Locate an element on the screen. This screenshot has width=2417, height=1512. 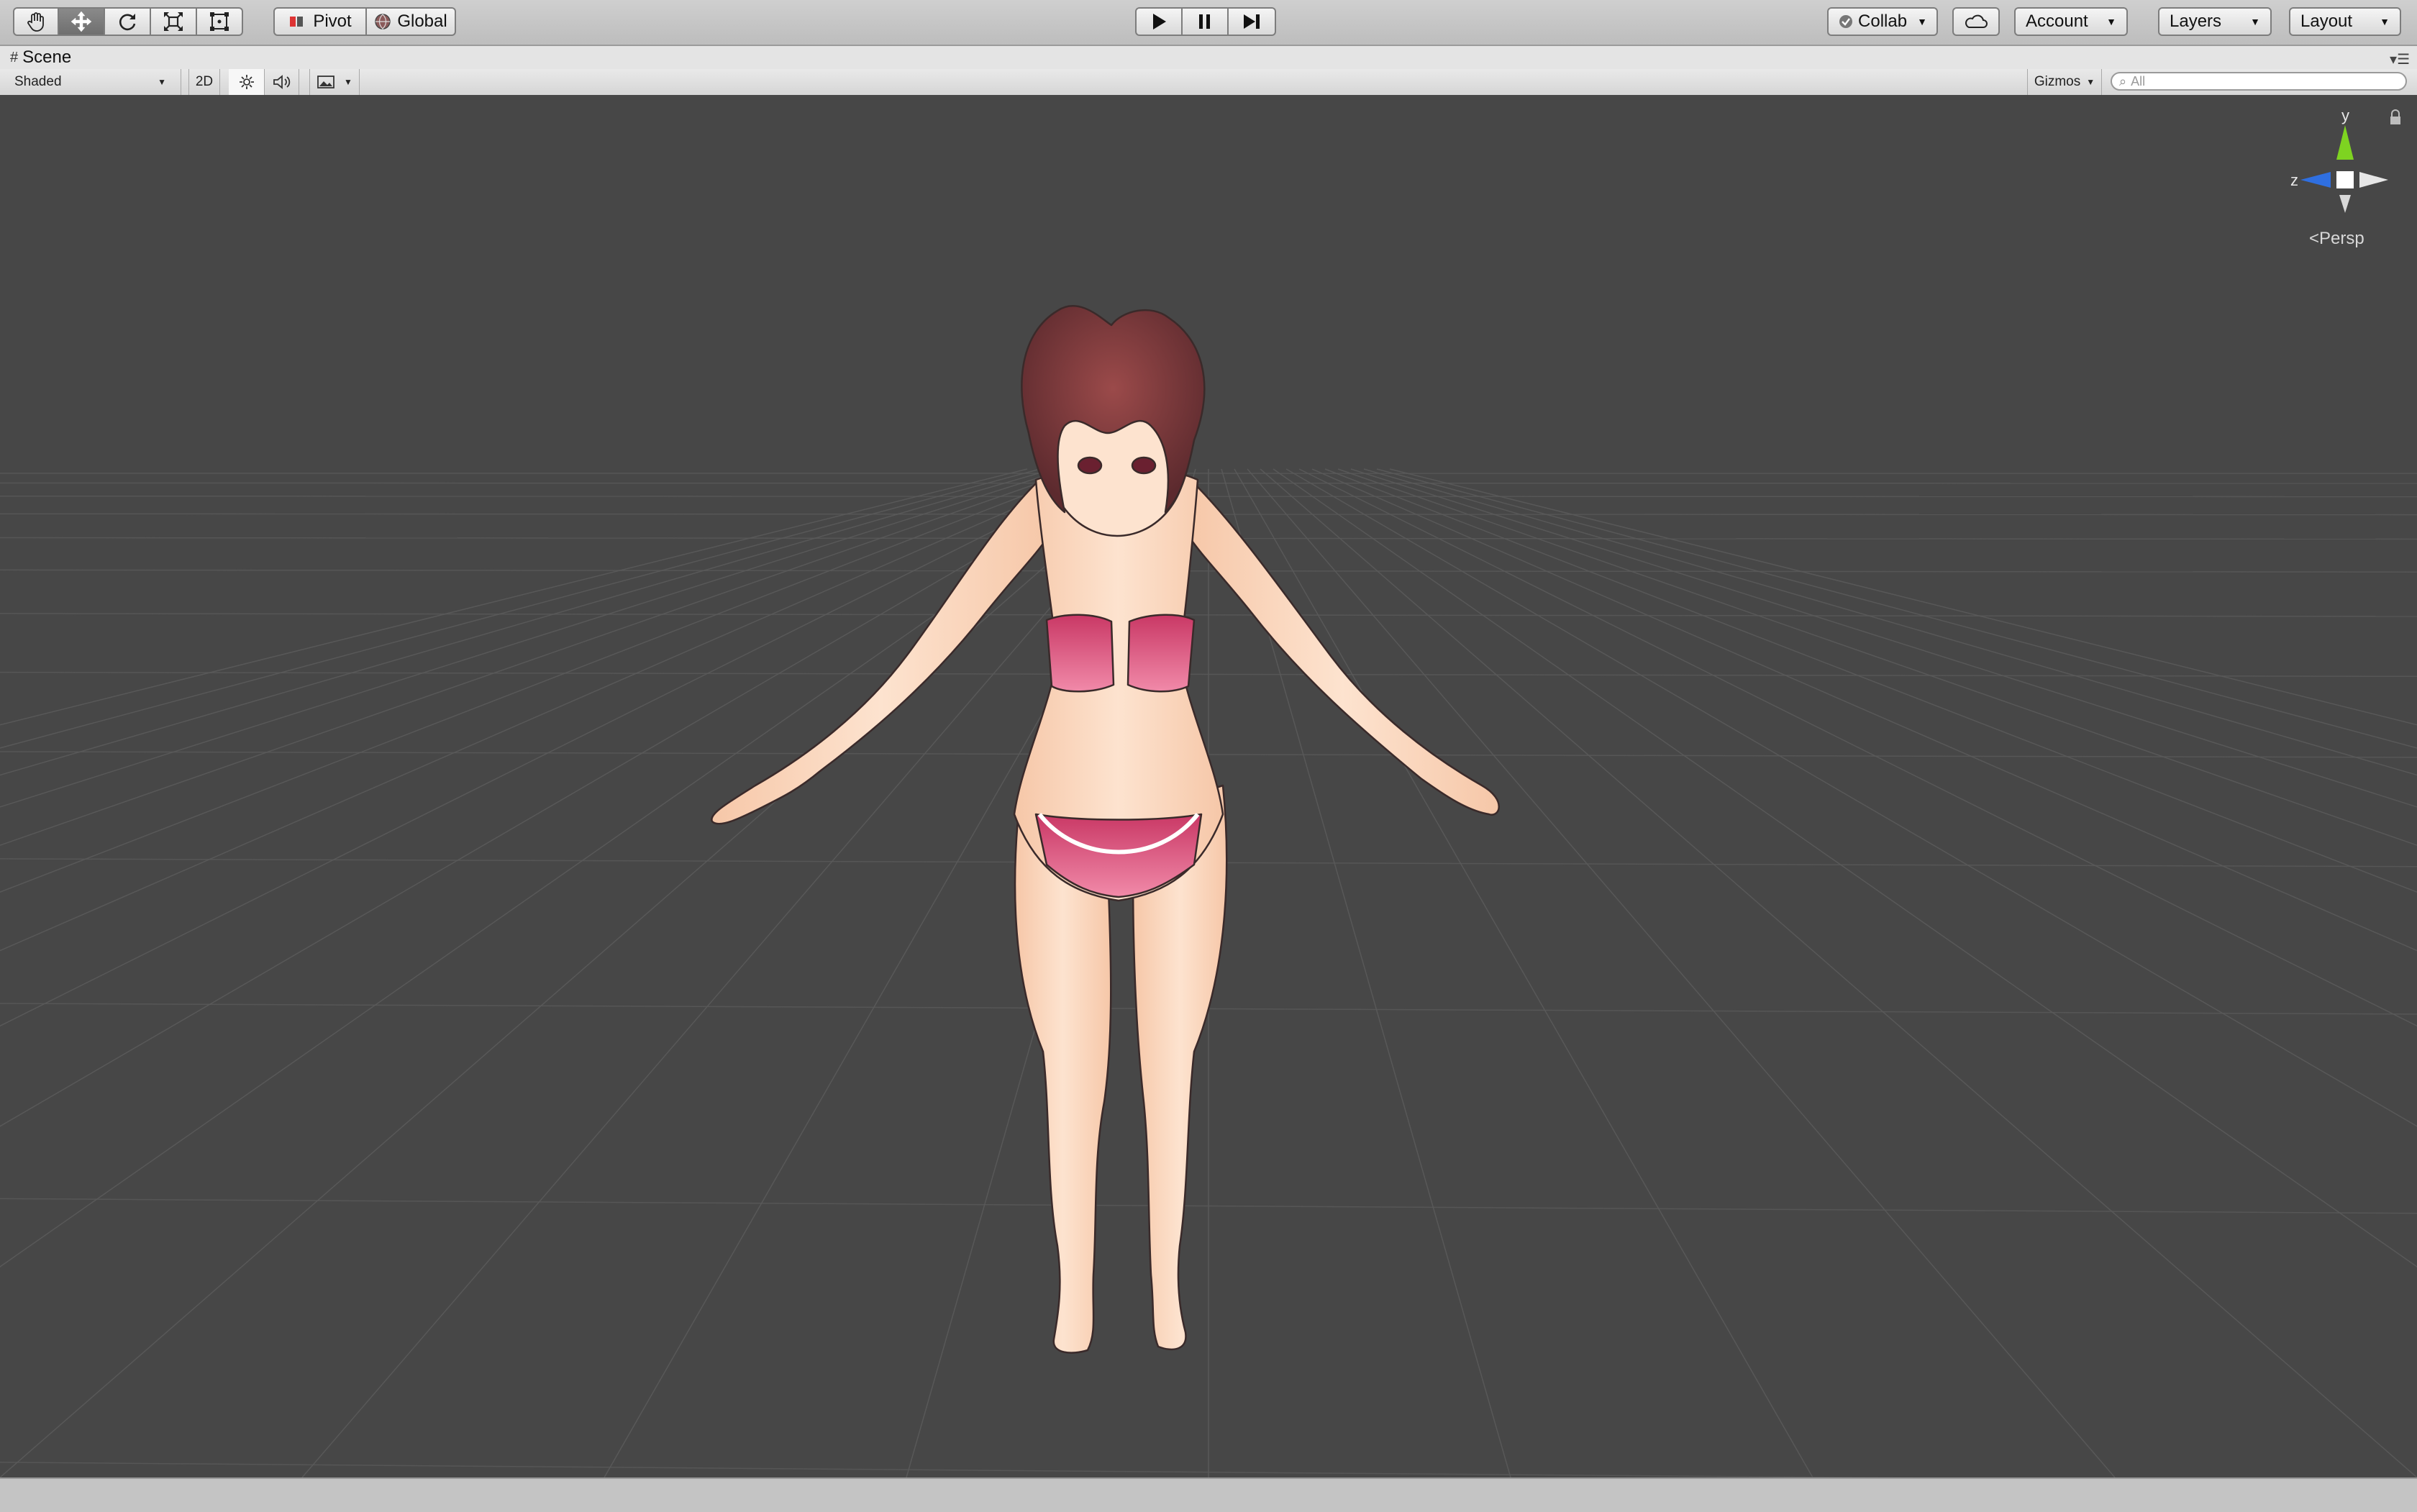
cloud-group is located at coordinates (1976, 21).